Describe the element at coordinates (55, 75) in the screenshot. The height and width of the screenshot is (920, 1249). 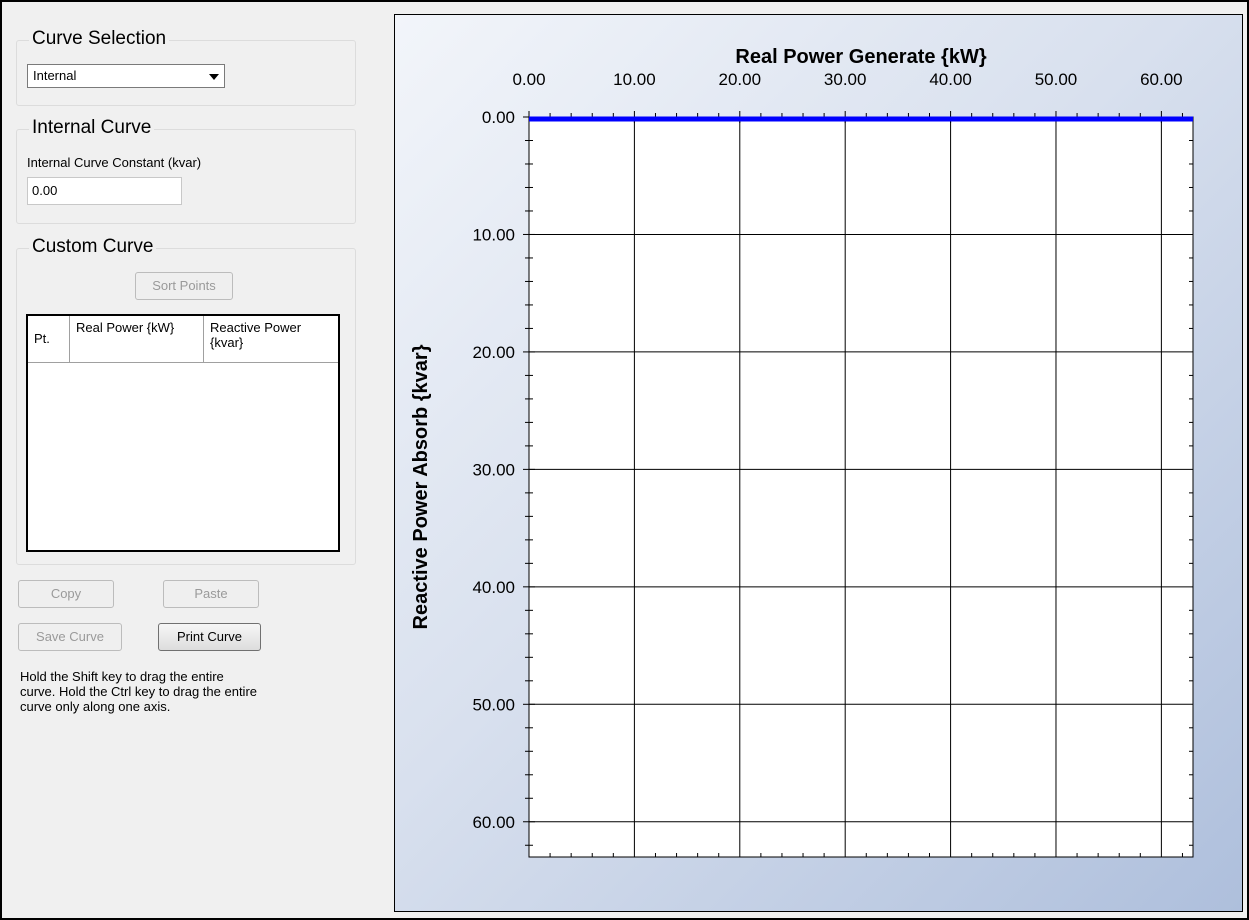
I see `curve-selection-value: Internal` at that location.